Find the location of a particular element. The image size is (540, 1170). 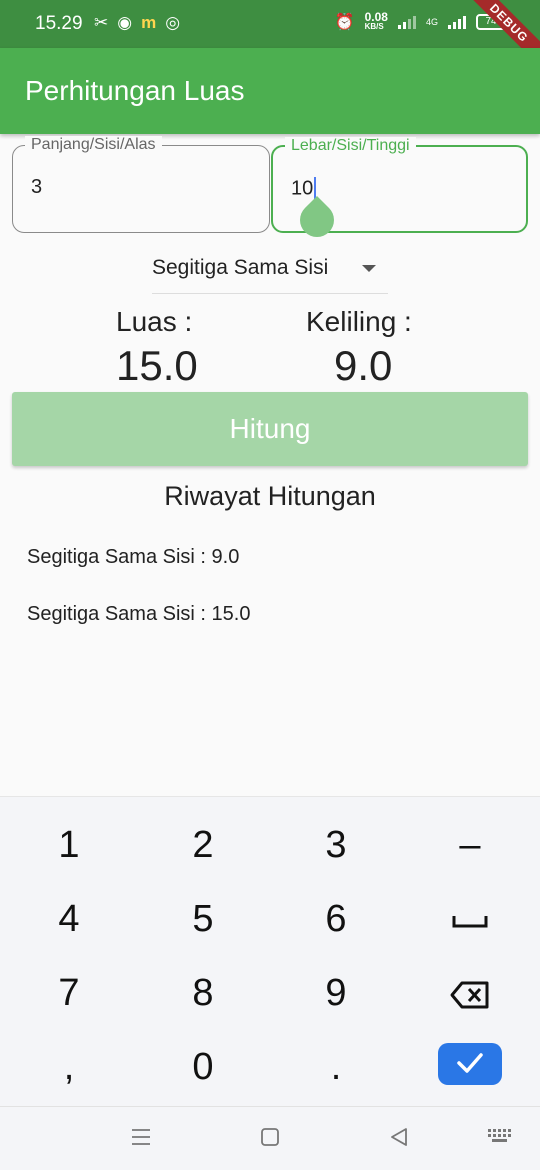

lebar-input: Lebar/Sisi/Tinggi 10 is located at coordinates (399, 191).